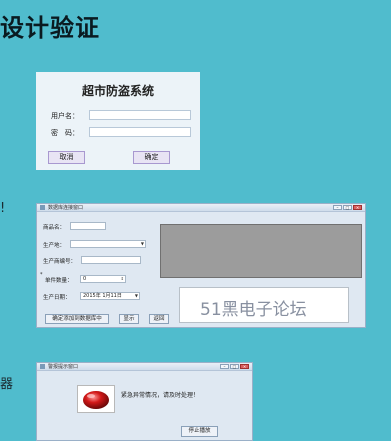 This screenshot has width=391, height=441. What do you see at coordinates (142, 243) in the screenshot?
I see `chevron-down-icon: ▼` at bounding box center [142, 243].